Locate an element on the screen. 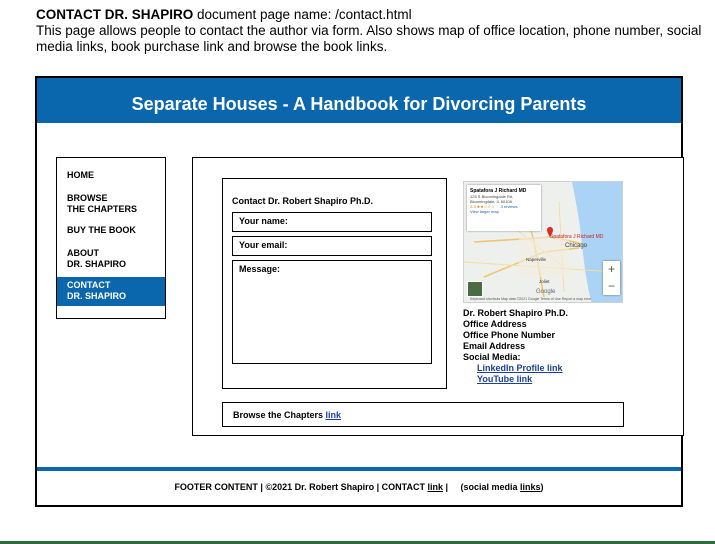 The image size is (715, 544). map-town-label: Joliet is located at coordinates (544, 281).